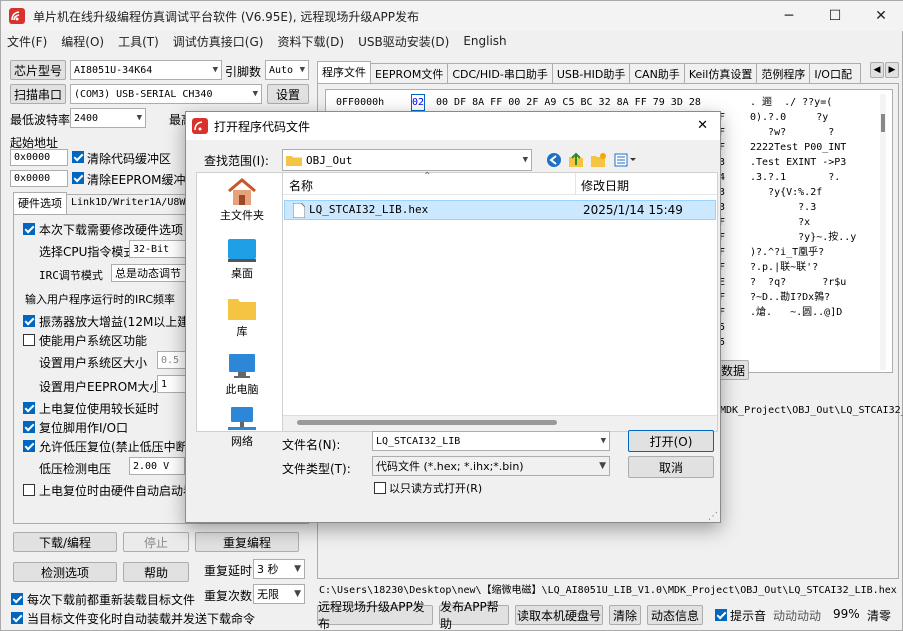 This screenshot has width=903, height=631. I want to click on hex-ascii-row: .熗. ~.圆..@]D, so click(796, 312).